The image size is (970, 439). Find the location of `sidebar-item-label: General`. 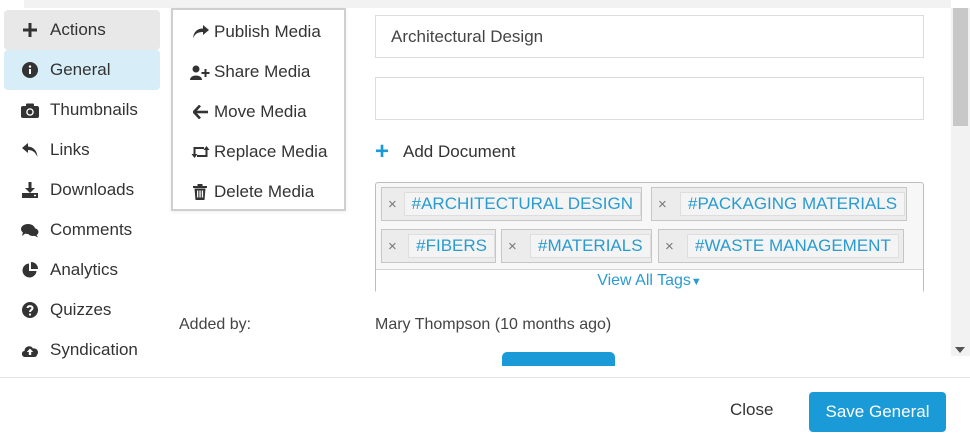

sidebar-item-label: General is located at coordinates (80, 69).